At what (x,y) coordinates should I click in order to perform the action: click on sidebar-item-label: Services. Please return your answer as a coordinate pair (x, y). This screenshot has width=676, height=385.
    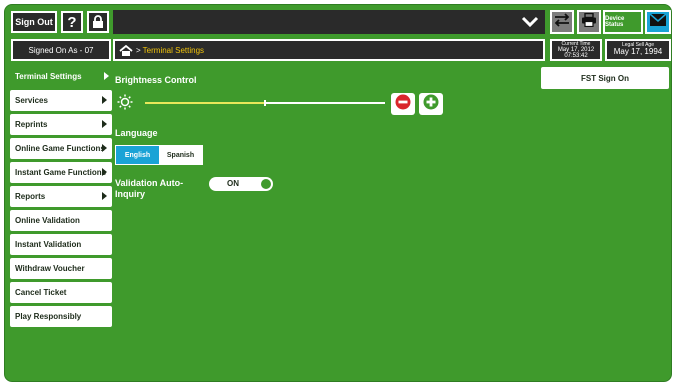
    Looking at the image, I should click on (31, 100).